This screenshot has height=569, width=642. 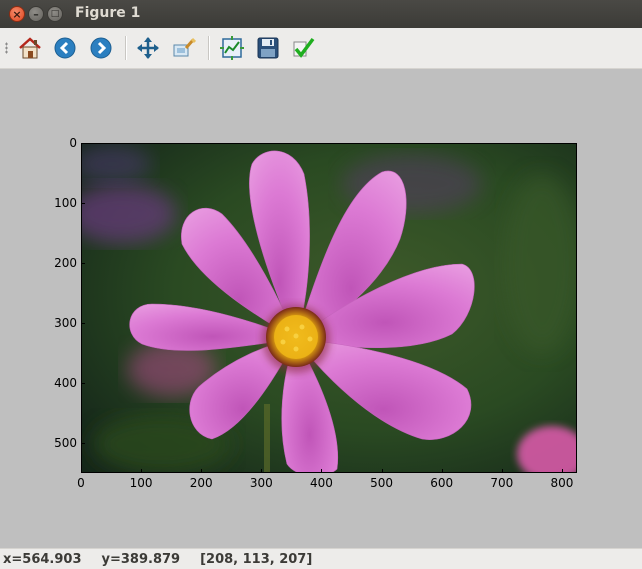 What do you see at coordinates (141, 559) in the screenshot?
I see `y-coordinate-readout: y=389.879` at bounding box center [141, 559].